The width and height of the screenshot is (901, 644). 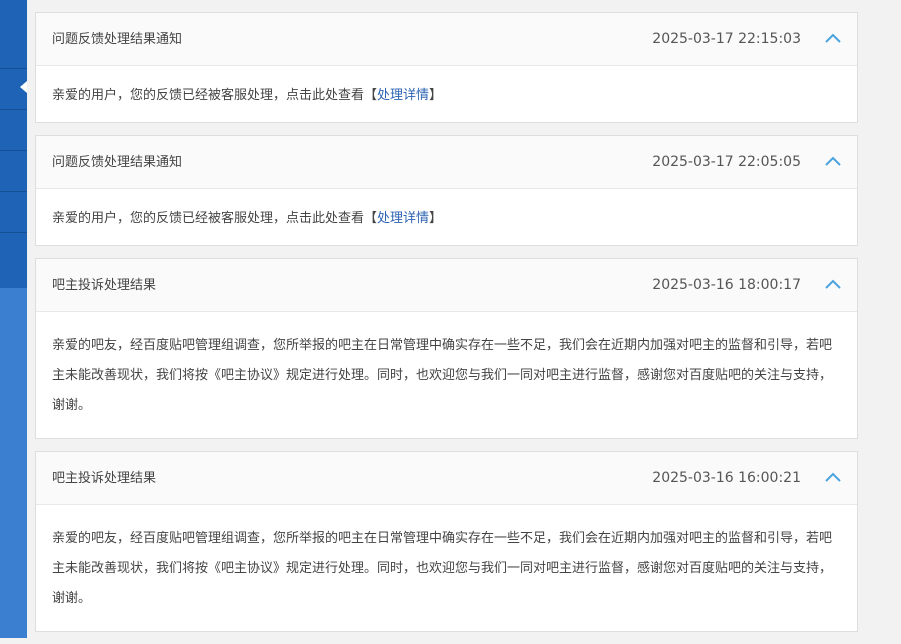 What do you see at coordinates (23, 87) in the screenshot?
I see `active-item-indicator` at bounding box center [23, 87].